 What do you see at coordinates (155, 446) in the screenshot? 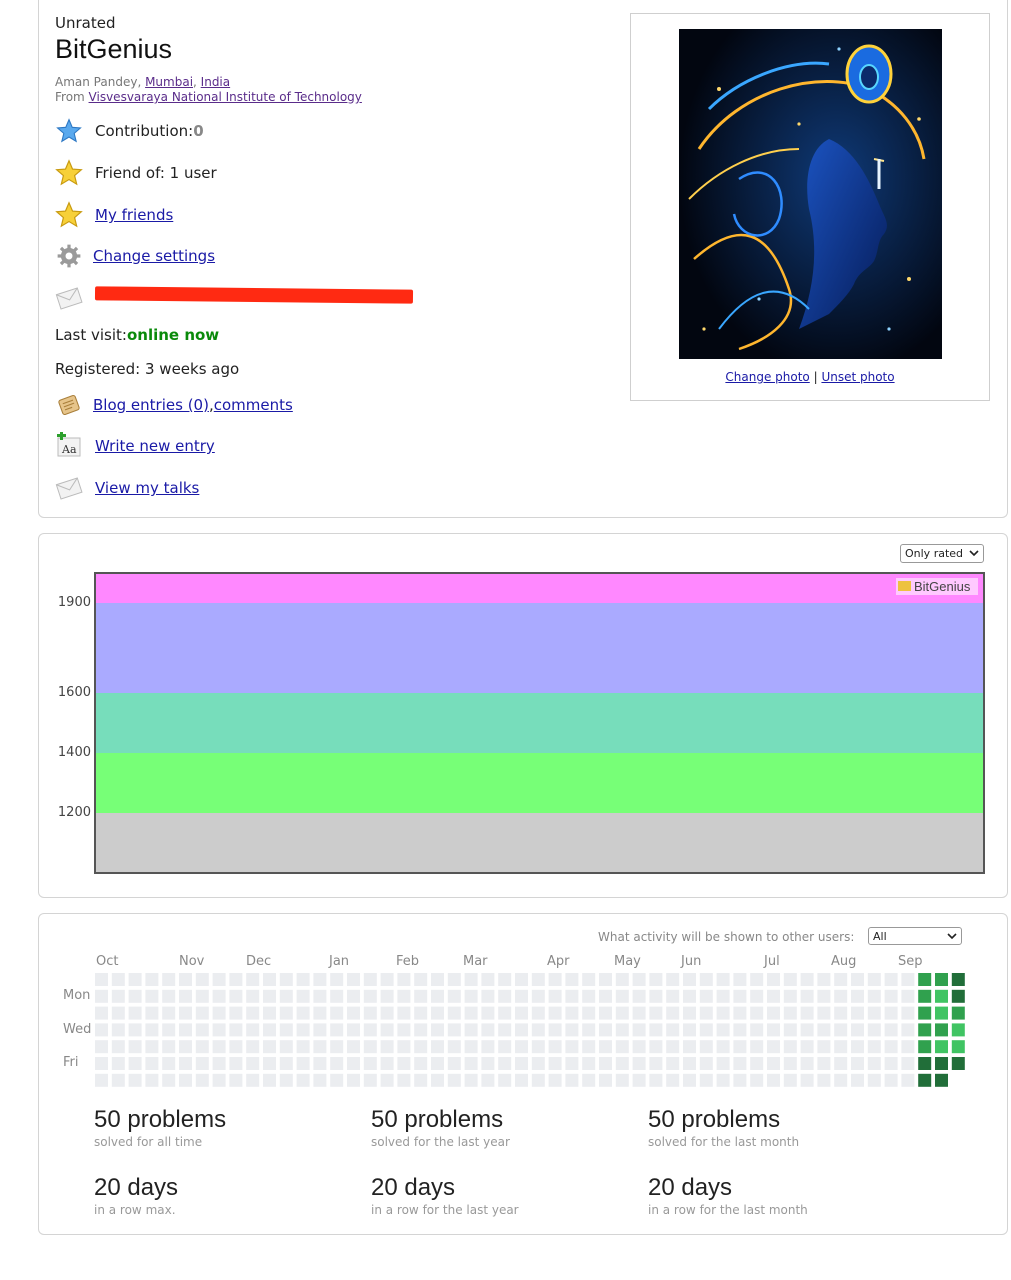
I see `write-new-entry-link: Write new entry` at bounding box center [155, 446].